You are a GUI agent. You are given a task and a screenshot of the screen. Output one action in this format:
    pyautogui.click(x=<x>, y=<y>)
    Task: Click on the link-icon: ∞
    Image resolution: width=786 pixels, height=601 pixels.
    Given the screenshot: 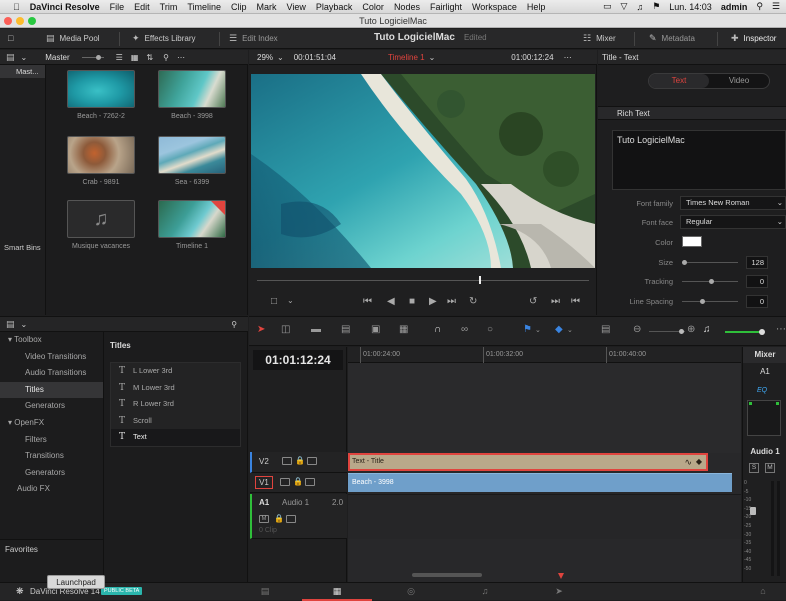 What is the action you would take?
    pyautogui.click(x=464, y=329)
    